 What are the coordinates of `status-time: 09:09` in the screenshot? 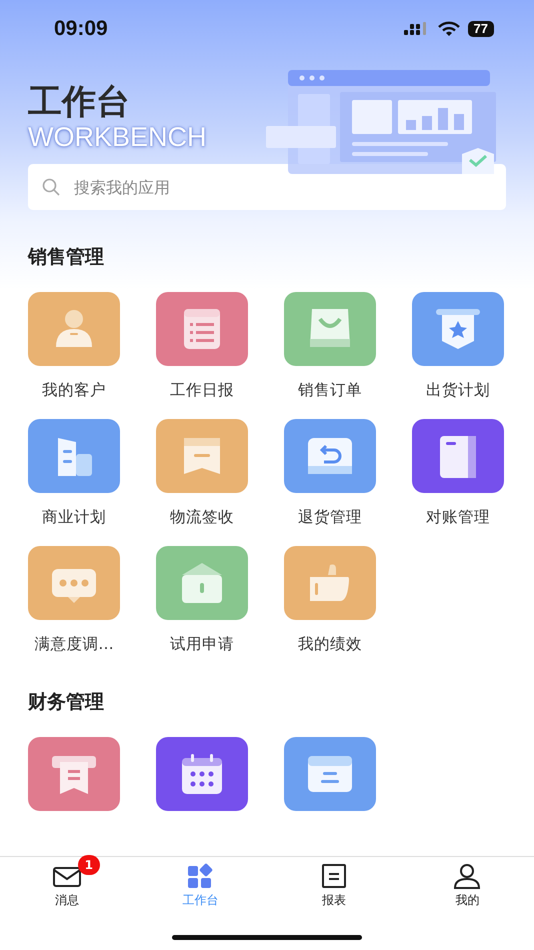 It's located at (81, 29).